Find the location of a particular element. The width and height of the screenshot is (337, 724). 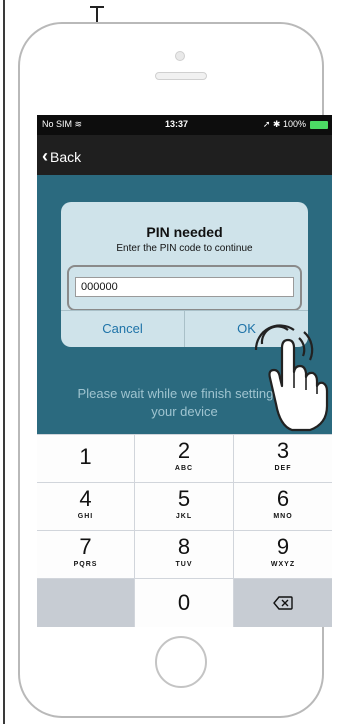

key-0: 0 is located at coordinates (184, 603).